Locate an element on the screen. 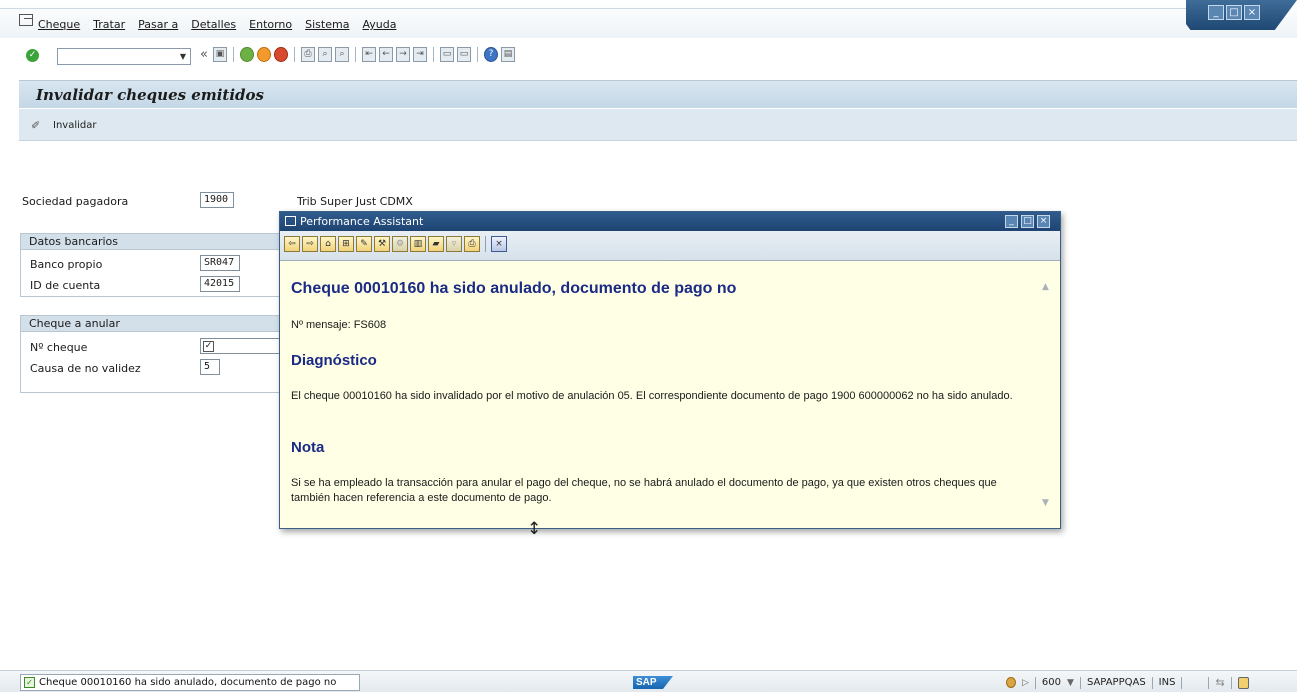  next-page-icon: → is located at coordinates (402, 54).